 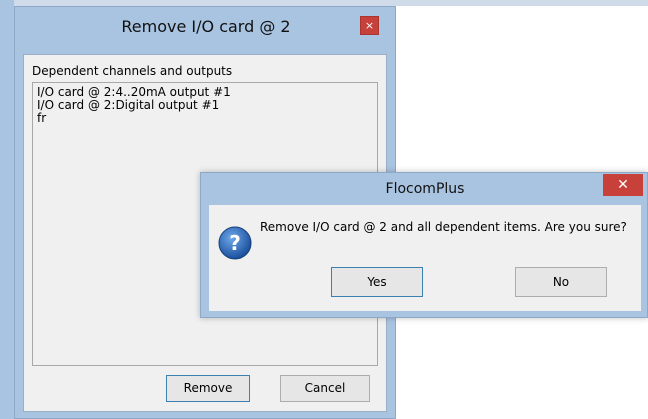 I want to click on question-icon: ?, so click(x=235, y=243).